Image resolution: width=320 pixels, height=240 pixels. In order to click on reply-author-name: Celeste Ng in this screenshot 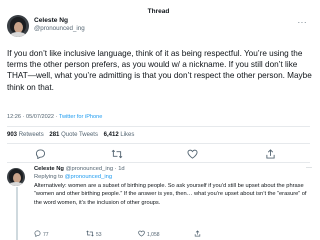, I will do `click(49, 169)`.